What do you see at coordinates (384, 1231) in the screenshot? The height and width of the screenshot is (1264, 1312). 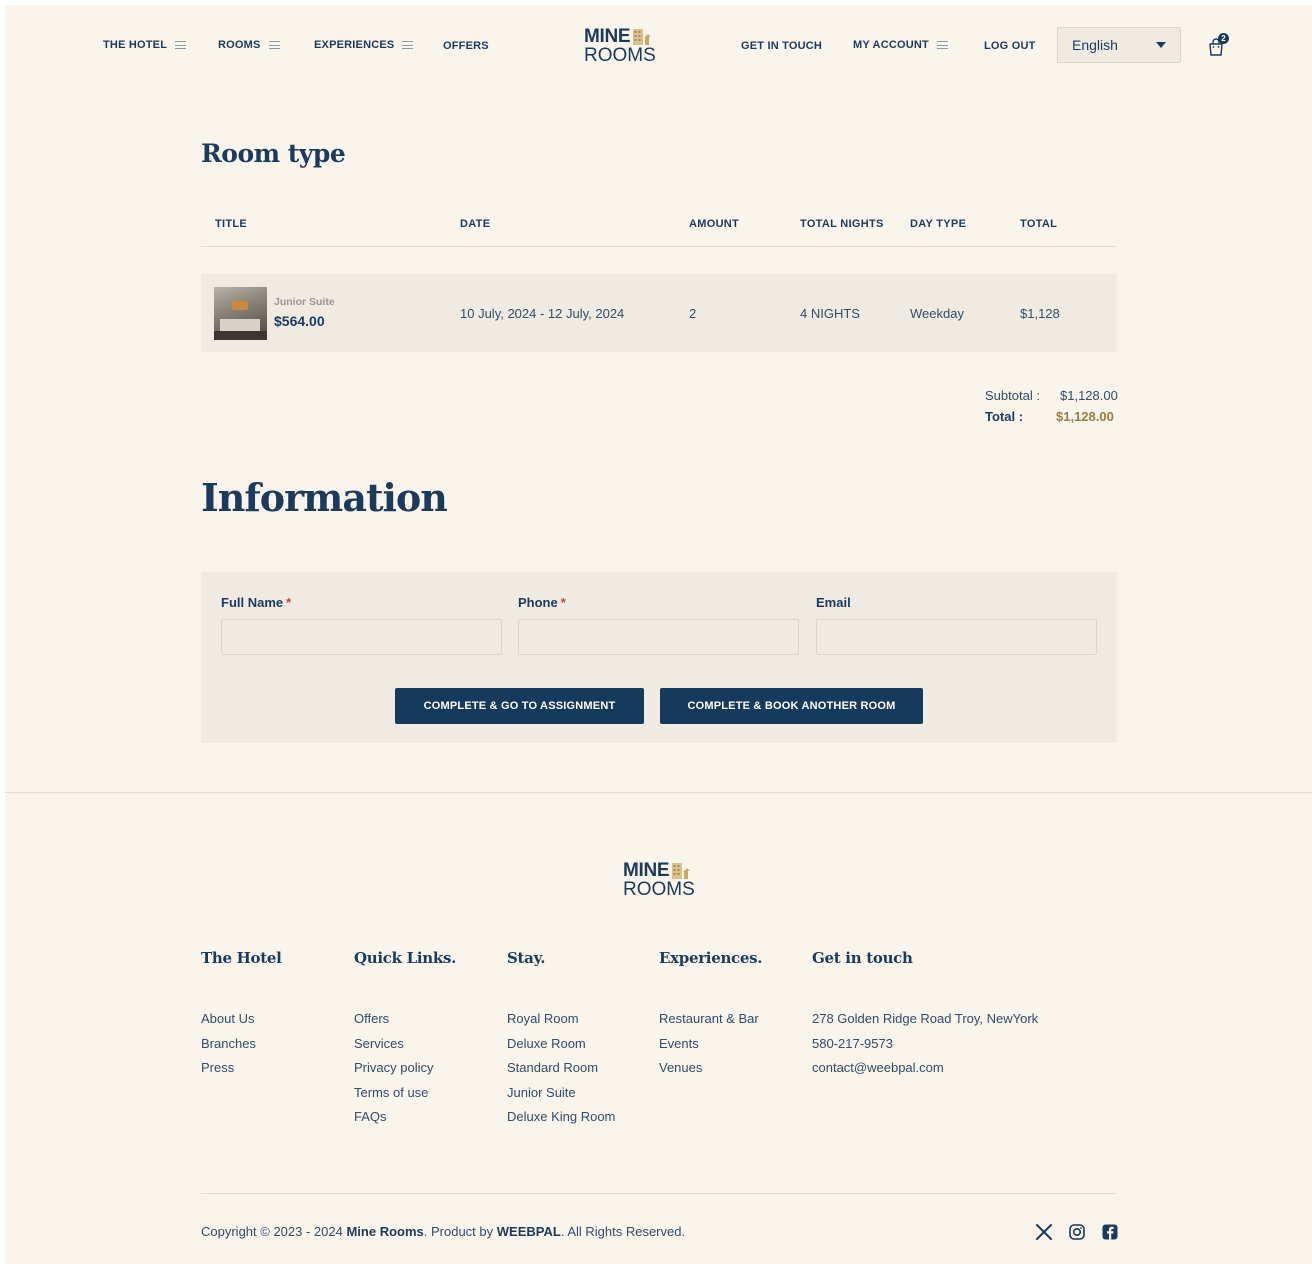 I see `copyright-brand: Mine Rooms` at bounding box center [384, 1231].